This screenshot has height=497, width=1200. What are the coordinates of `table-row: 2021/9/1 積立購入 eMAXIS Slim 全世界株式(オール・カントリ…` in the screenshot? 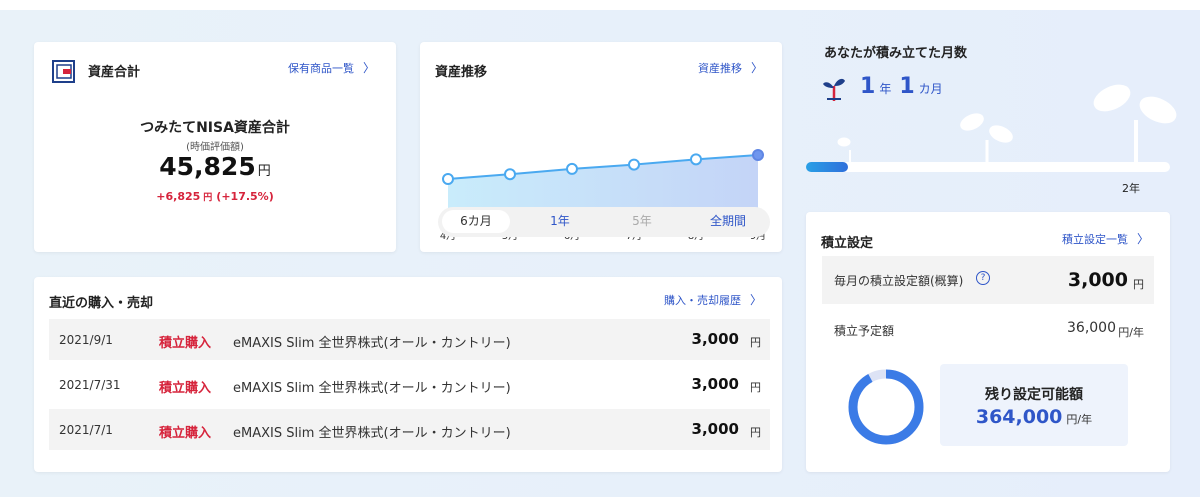 It's located at (409, 339).